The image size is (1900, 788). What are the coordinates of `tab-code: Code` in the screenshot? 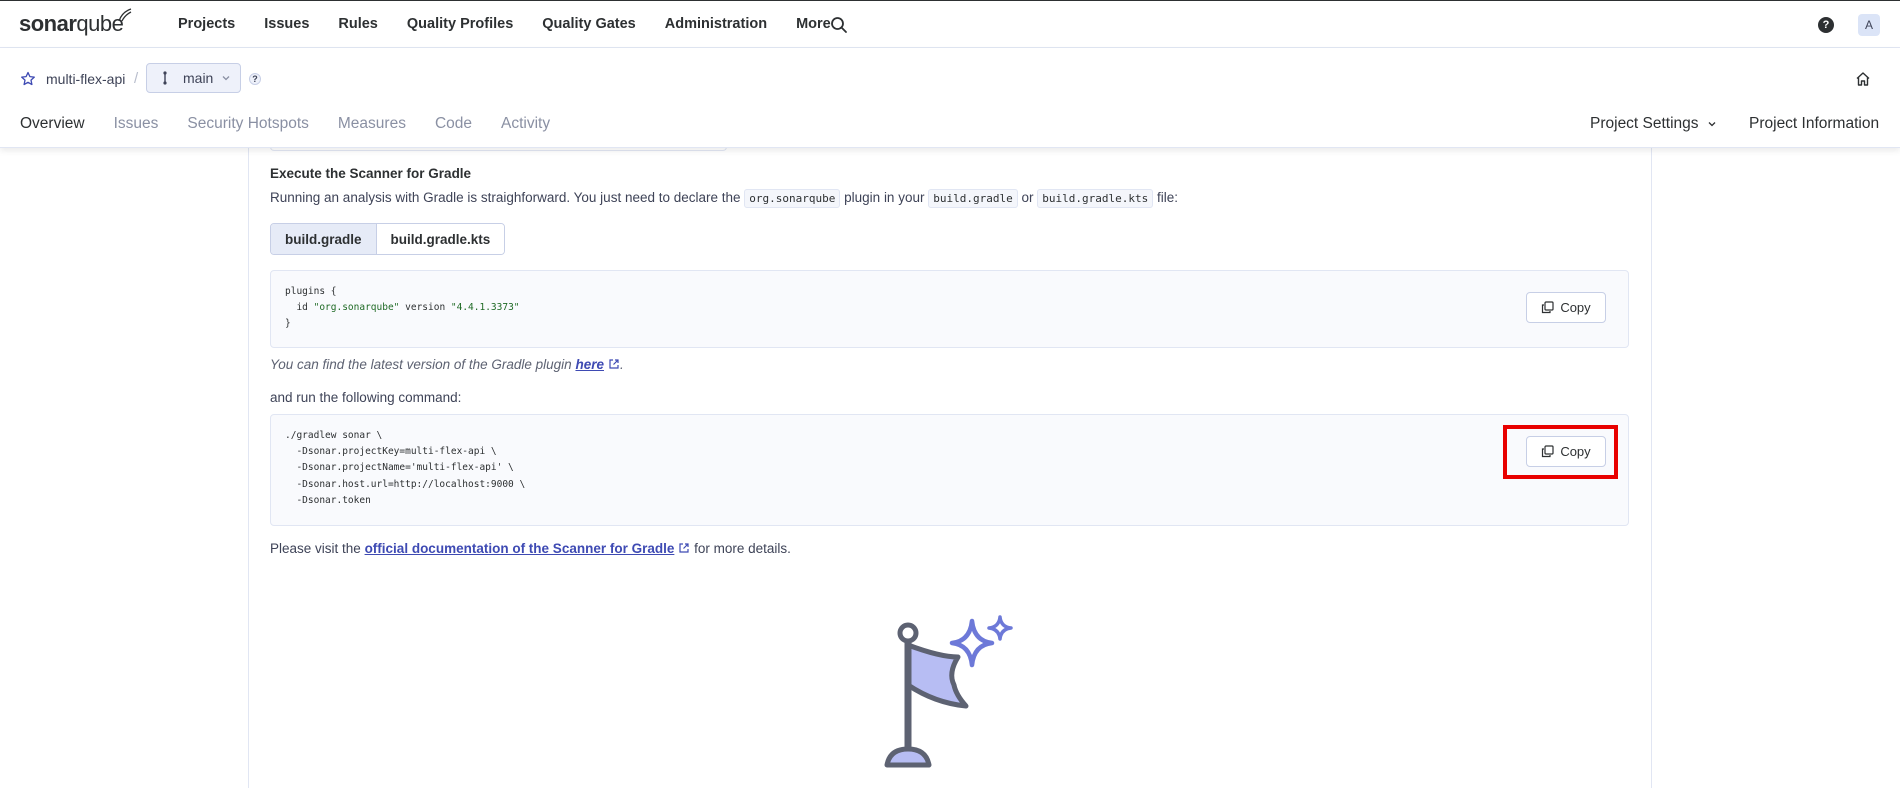 It's located at (453, 124).